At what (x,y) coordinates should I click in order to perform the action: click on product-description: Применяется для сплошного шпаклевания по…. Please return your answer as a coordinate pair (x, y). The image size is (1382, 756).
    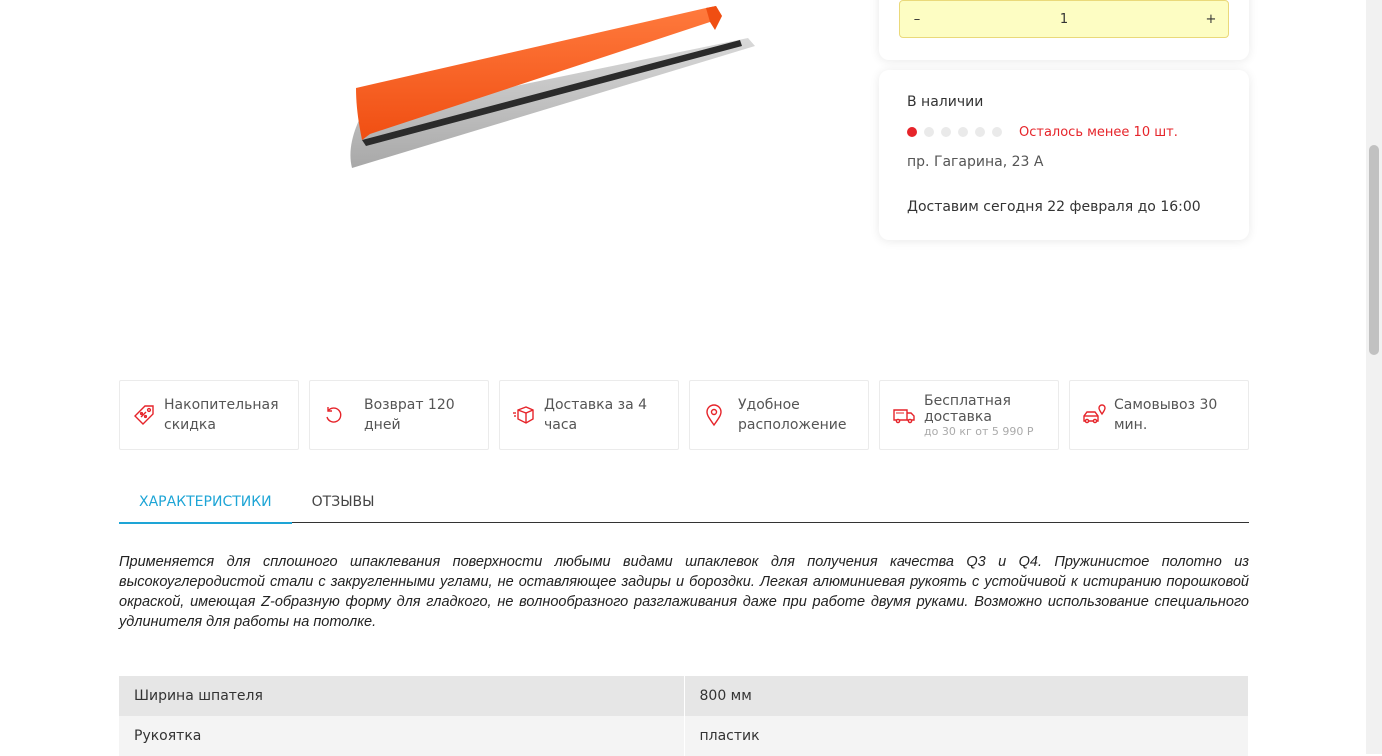
    Looking at the image, I should click on (684, 592).